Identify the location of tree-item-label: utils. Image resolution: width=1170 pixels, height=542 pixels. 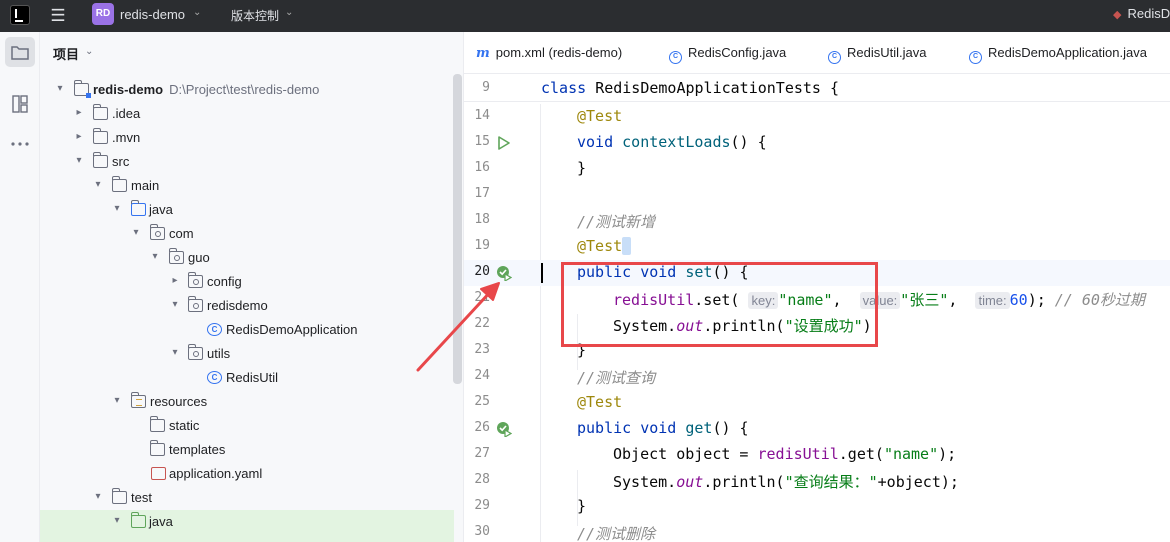
(219, 353).